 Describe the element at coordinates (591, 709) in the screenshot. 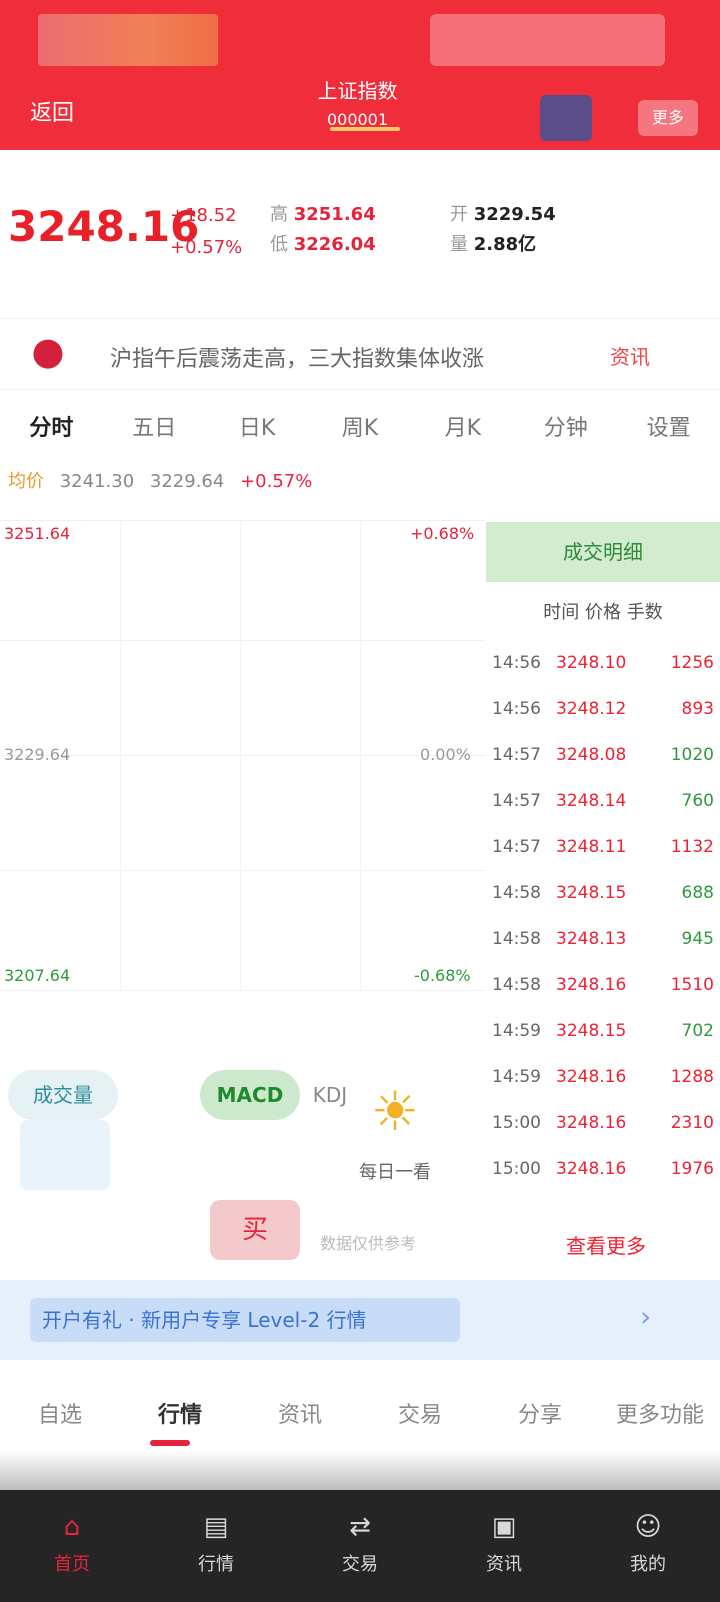

I see `trade-price: 3248.12` at that location.